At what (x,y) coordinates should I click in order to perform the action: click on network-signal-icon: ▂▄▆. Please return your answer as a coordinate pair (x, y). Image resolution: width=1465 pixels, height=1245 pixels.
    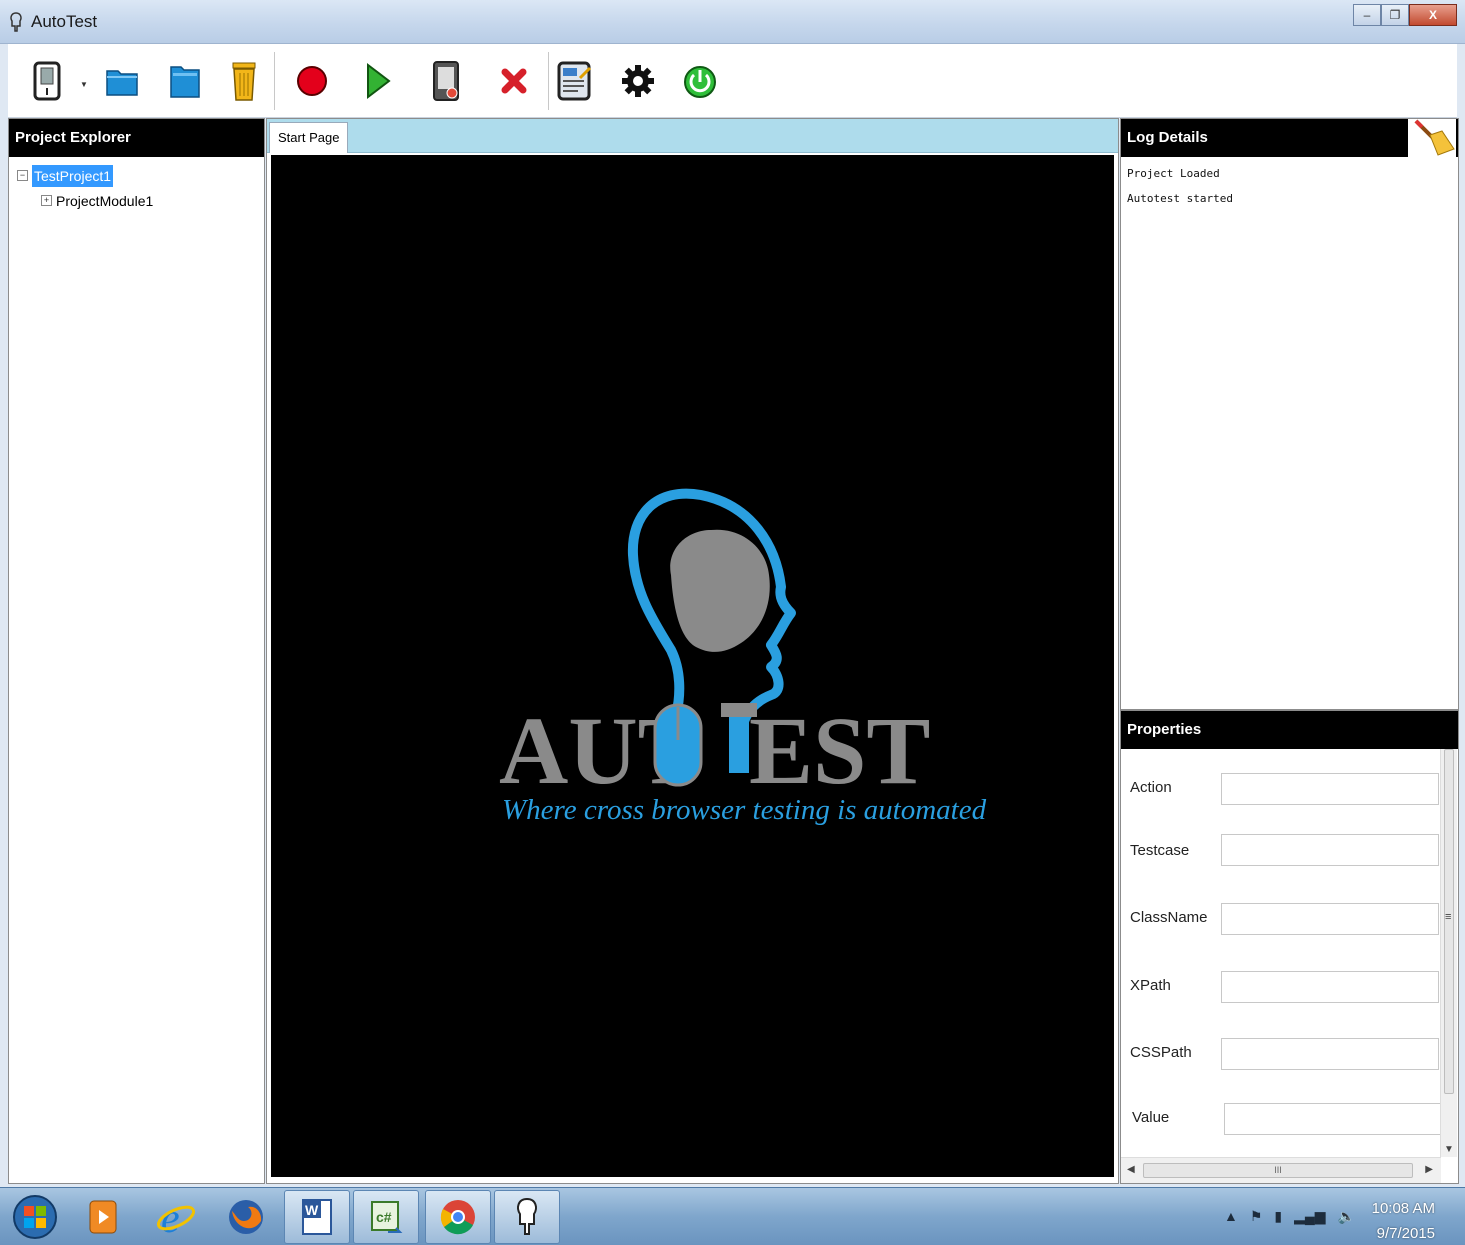
    Looking at the image, I should click on (1309, 1216).